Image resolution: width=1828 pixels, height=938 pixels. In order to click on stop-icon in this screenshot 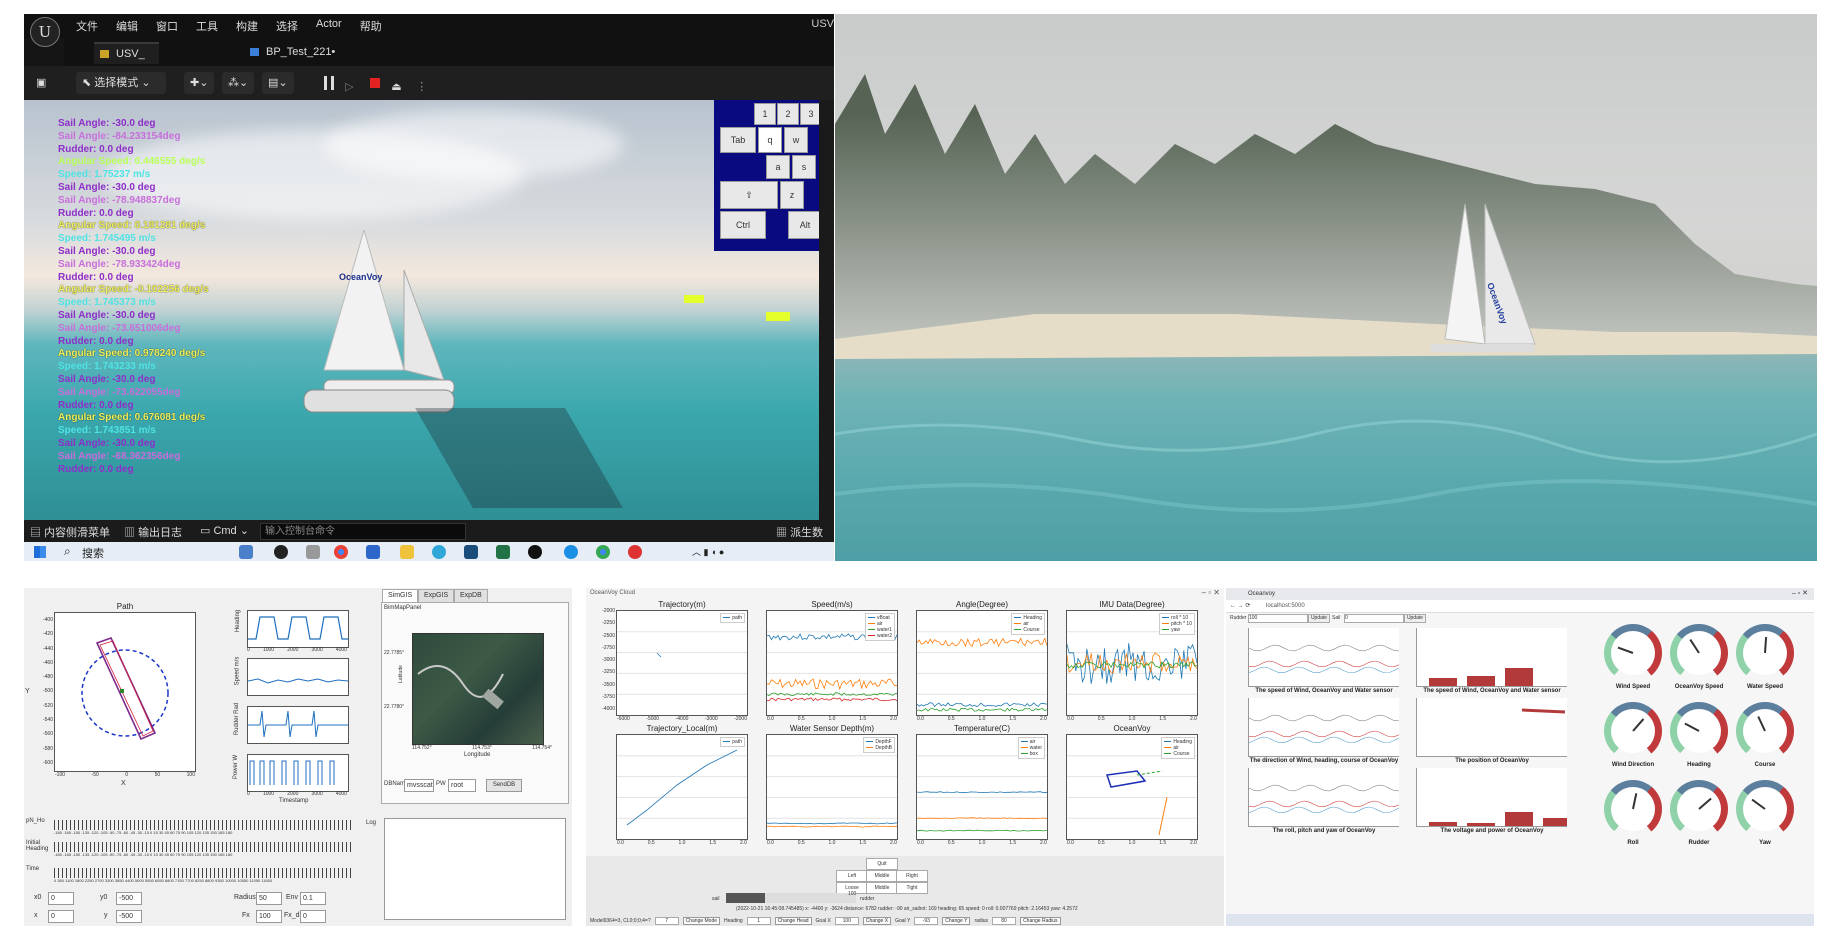, I will do `click(375, 83)`.